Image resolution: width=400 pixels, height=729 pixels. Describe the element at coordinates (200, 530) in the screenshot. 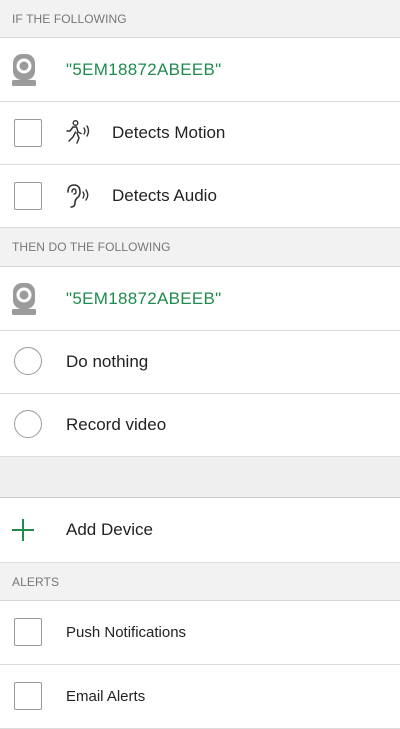

I see `add-device-row: Add Device` at that location.